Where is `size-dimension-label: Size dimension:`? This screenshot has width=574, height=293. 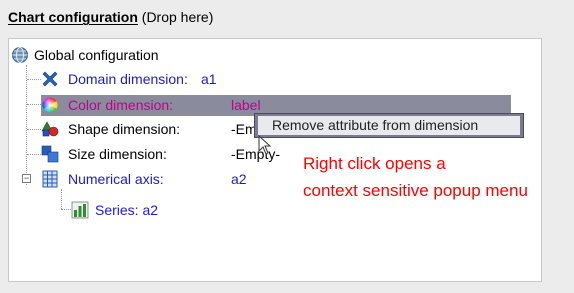 size-dimension-label: Size dimension: is located at coordinates (117, 154).